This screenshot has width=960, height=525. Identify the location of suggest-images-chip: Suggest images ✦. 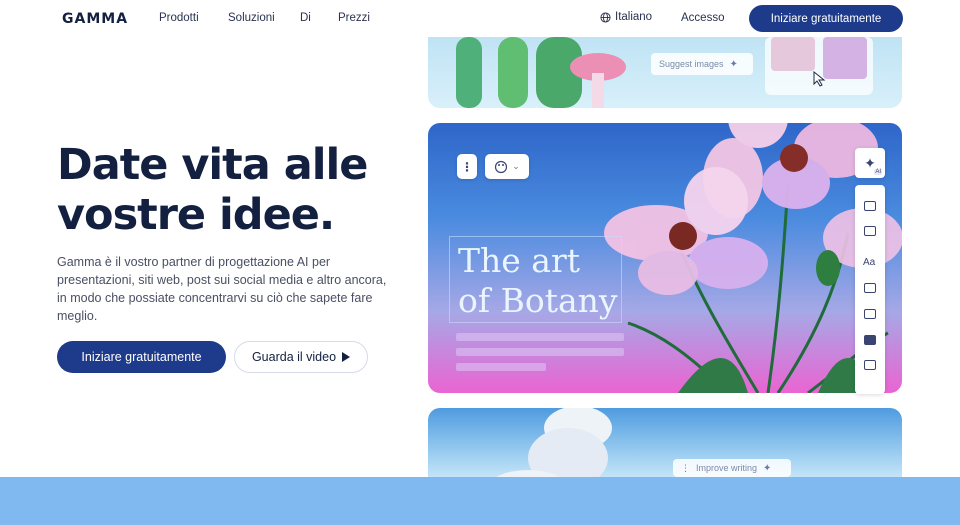
(702, 64).